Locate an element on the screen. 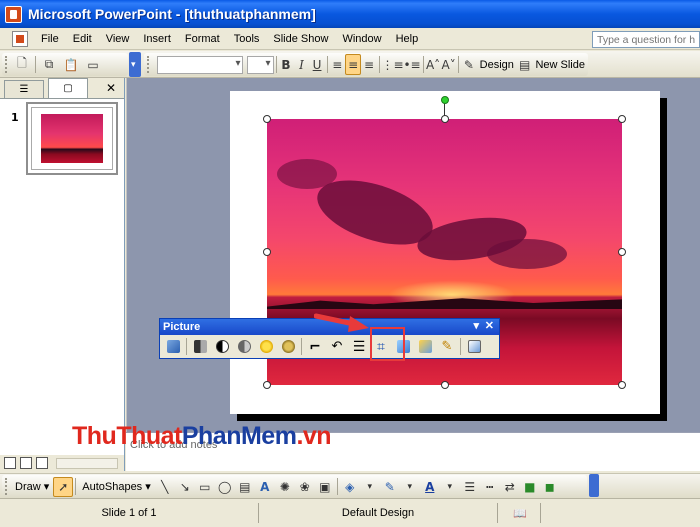  slide-thumbnail is located at coordinates (72, 138).